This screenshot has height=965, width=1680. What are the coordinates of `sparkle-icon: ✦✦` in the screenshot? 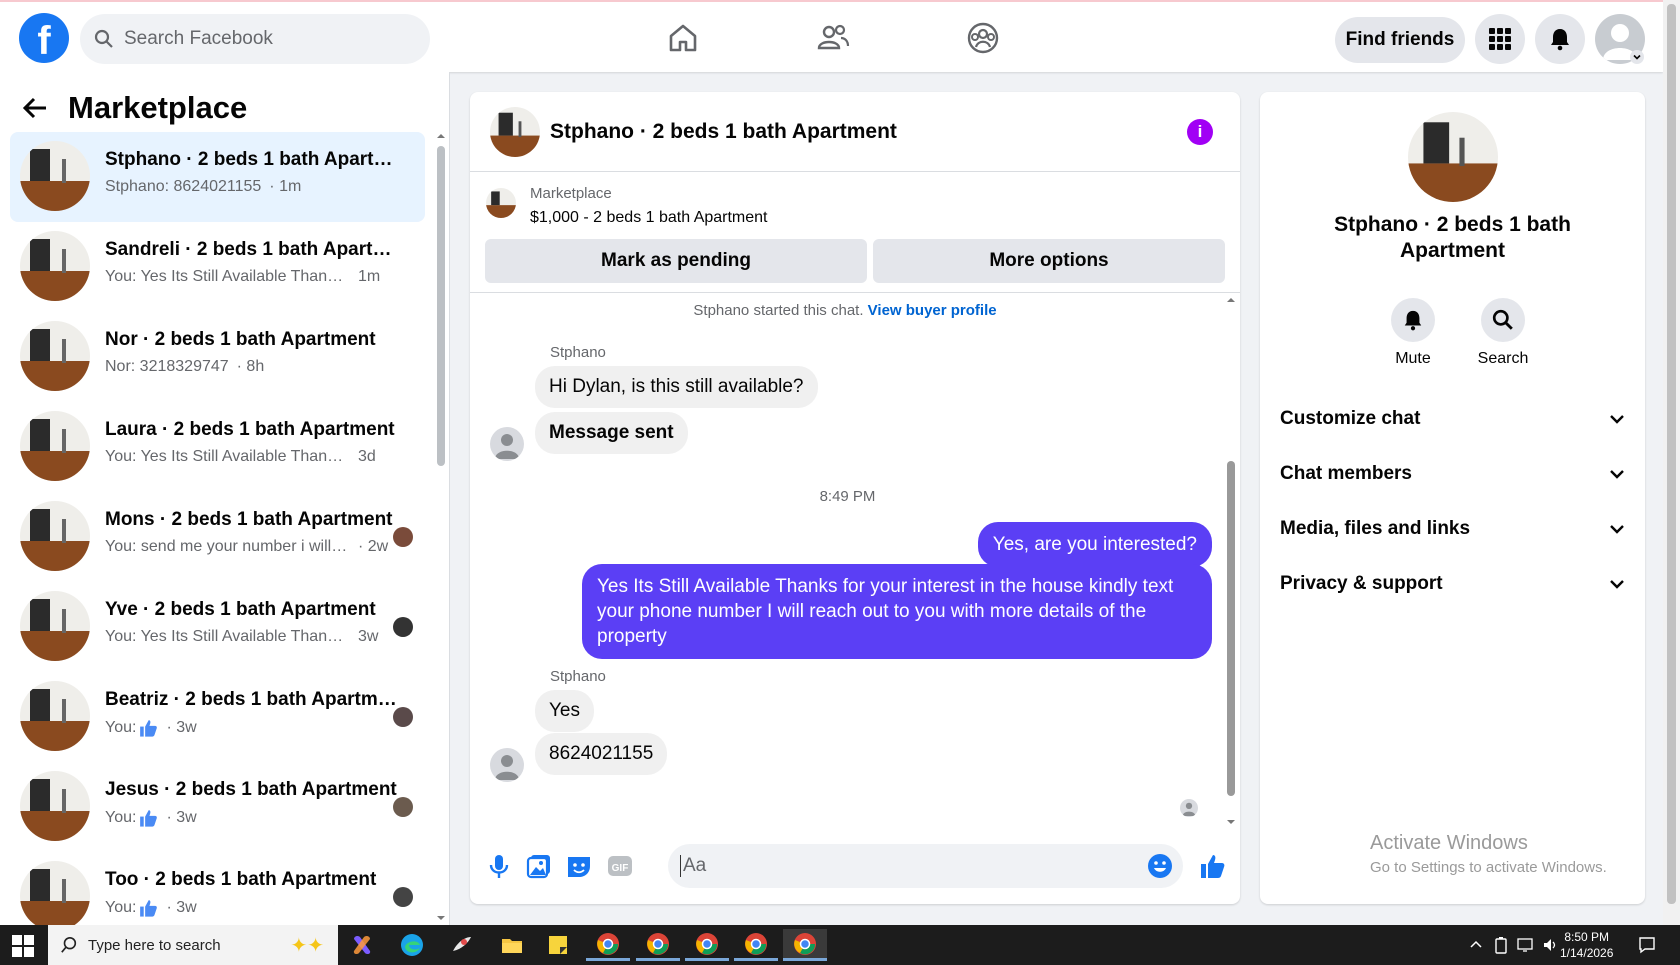 It's located at (307, 946).